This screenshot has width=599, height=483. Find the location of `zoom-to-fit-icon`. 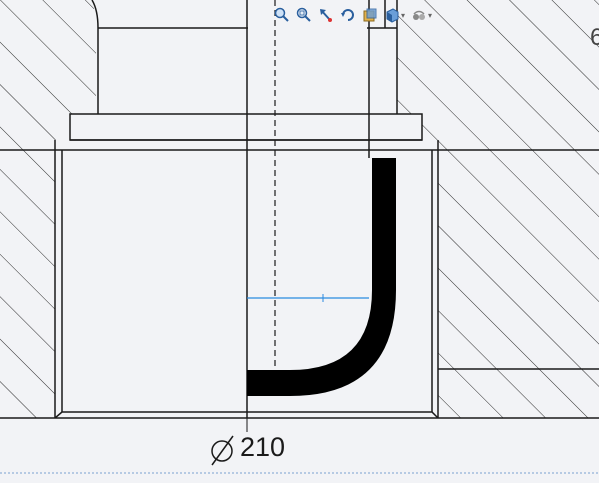

zoom-to-fit-icon is located at coordinates (281, 14).